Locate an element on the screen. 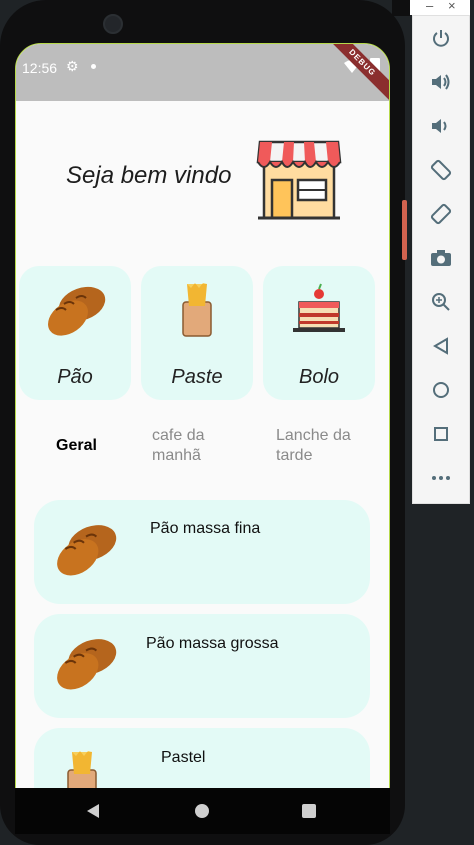  category-label: Bolo is located at coordinates (319, 377).